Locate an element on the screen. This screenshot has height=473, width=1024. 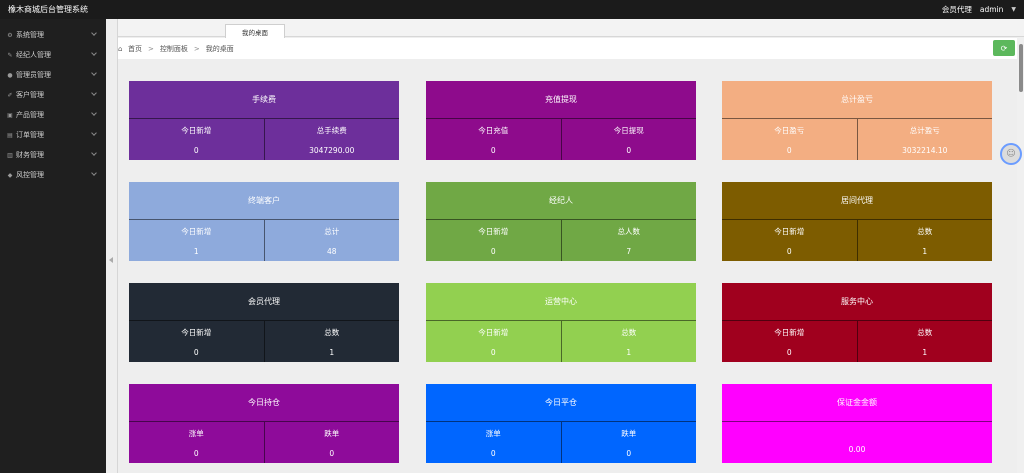
refresh-icon: ⟳ is located at coordinates (1004, 48).